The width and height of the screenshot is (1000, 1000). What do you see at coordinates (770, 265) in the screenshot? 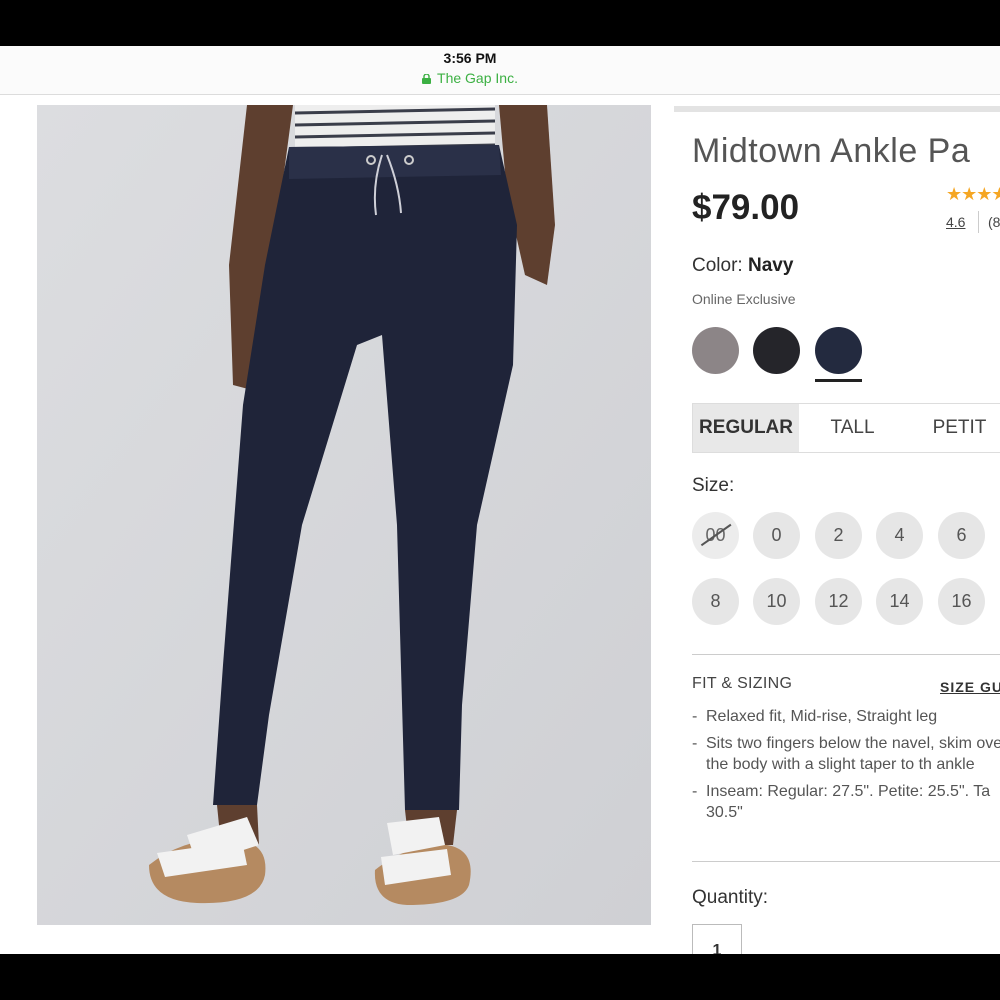
I see `color-value: Navy` at bounding box center [770, 265].